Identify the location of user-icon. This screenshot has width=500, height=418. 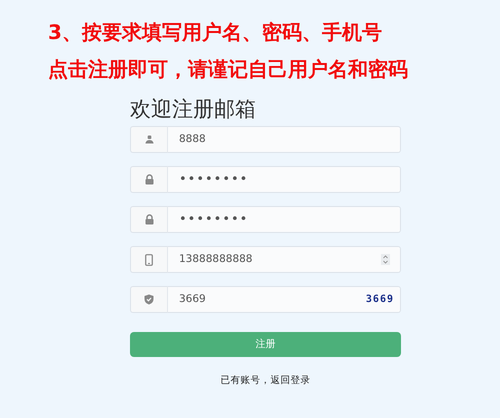
(149, 139).